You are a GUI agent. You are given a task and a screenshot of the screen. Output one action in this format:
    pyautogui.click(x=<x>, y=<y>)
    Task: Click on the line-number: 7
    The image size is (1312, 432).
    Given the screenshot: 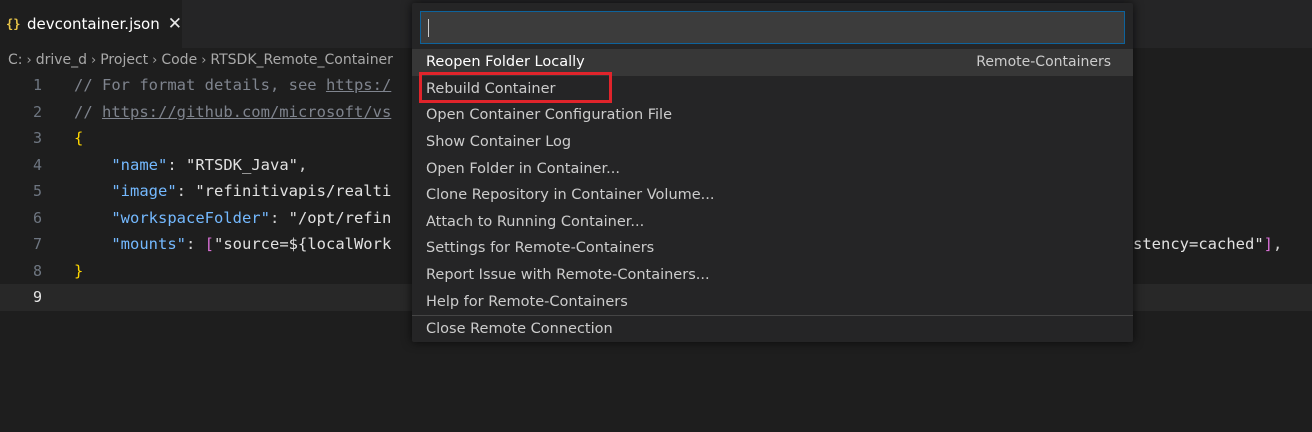 What is the action you would take?
    pyautogui.click(x=37, y=244)
    